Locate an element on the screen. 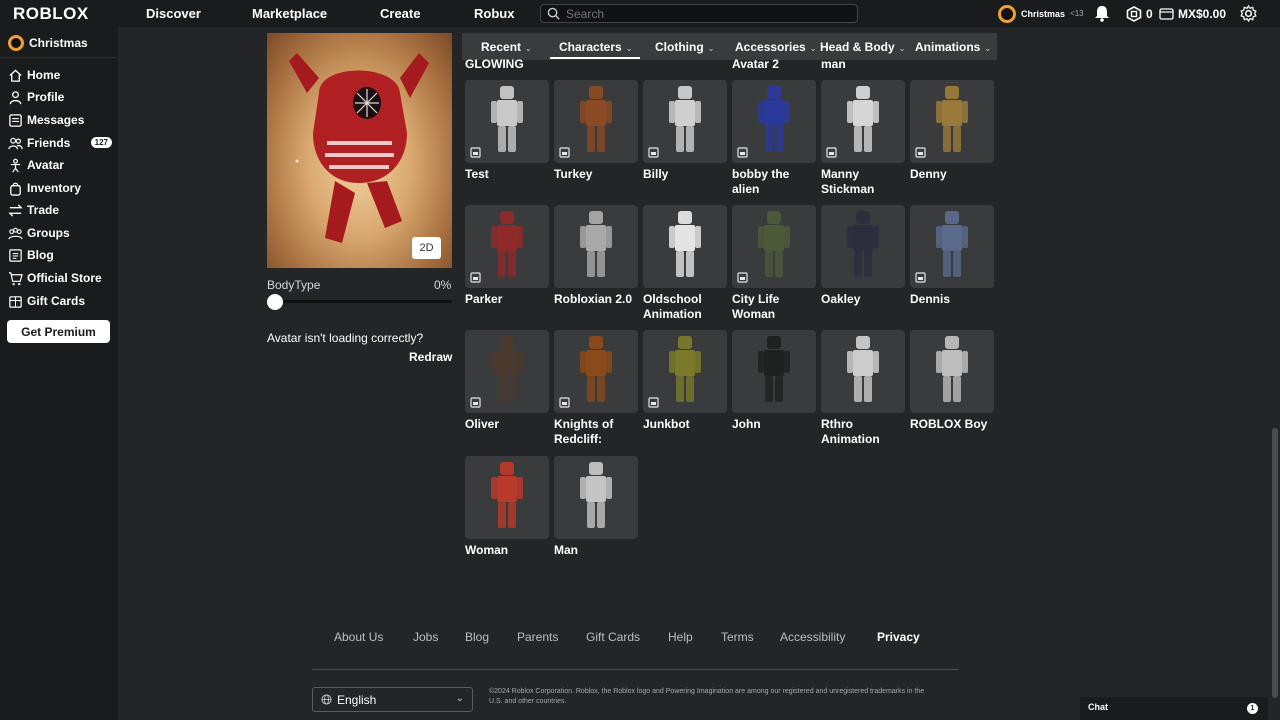 This screenshot has height=720, width=1280. tab-clothing: Clothing ⌄ is located at coordinates (684, 47).